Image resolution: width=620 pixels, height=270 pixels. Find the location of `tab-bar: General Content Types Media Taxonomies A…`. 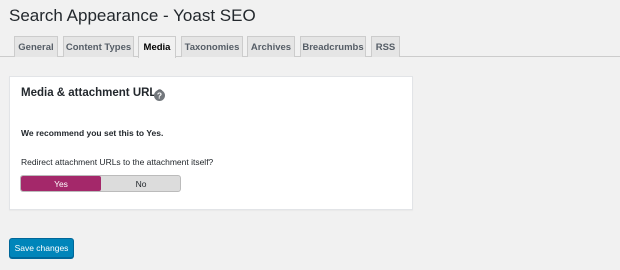

tab-bar: General Content Types Media Taxonomies A… is located at coordinates (310, 47).